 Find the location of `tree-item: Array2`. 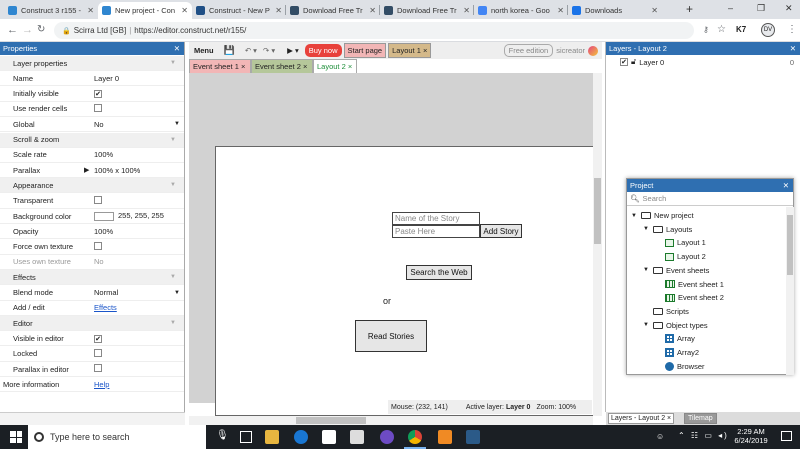

tree-item: Array2 is located at coordinates (677, 352).